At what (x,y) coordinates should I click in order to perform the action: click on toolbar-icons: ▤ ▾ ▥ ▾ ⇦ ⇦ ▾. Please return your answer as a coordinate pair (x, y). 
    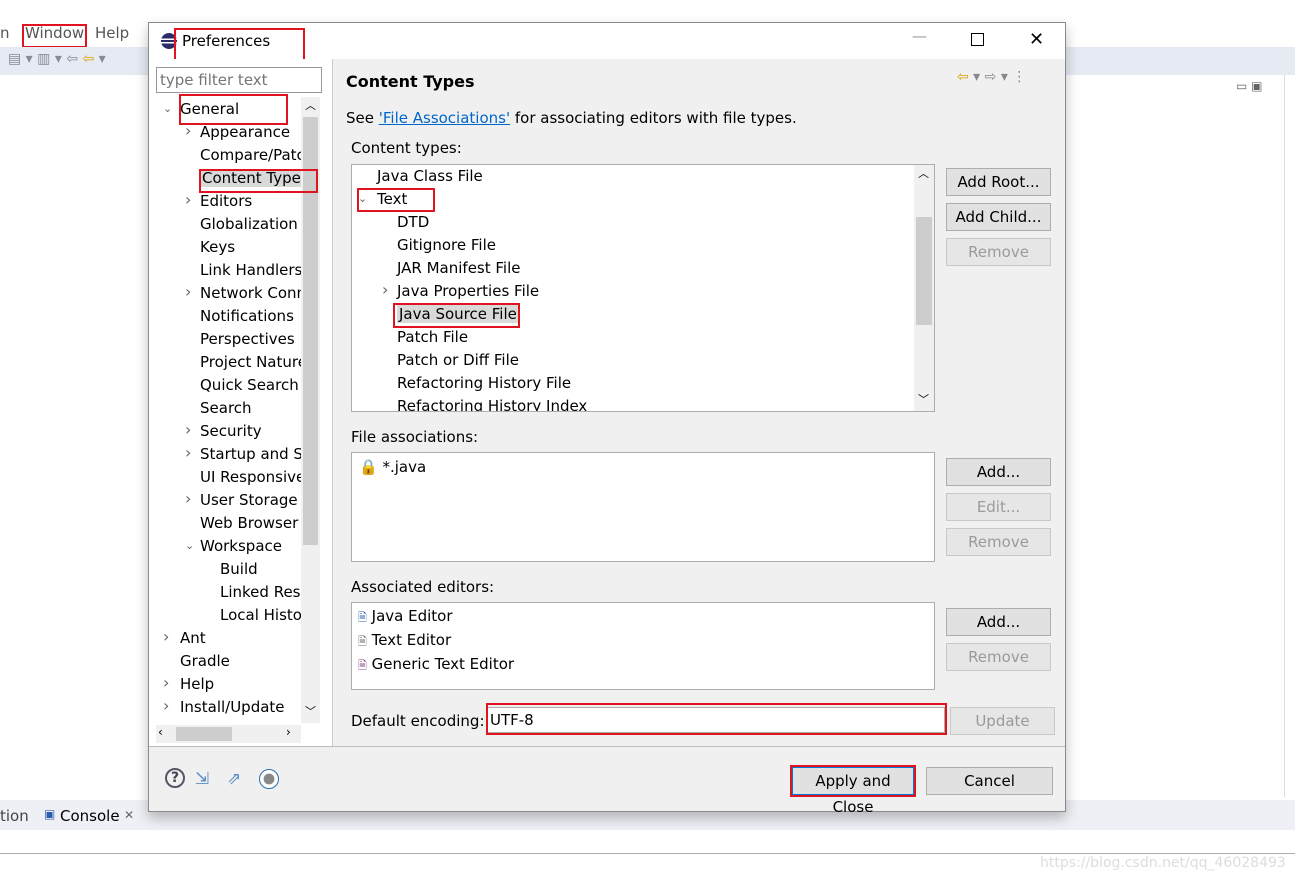
    Looking at the image, I should click on (57, 59).